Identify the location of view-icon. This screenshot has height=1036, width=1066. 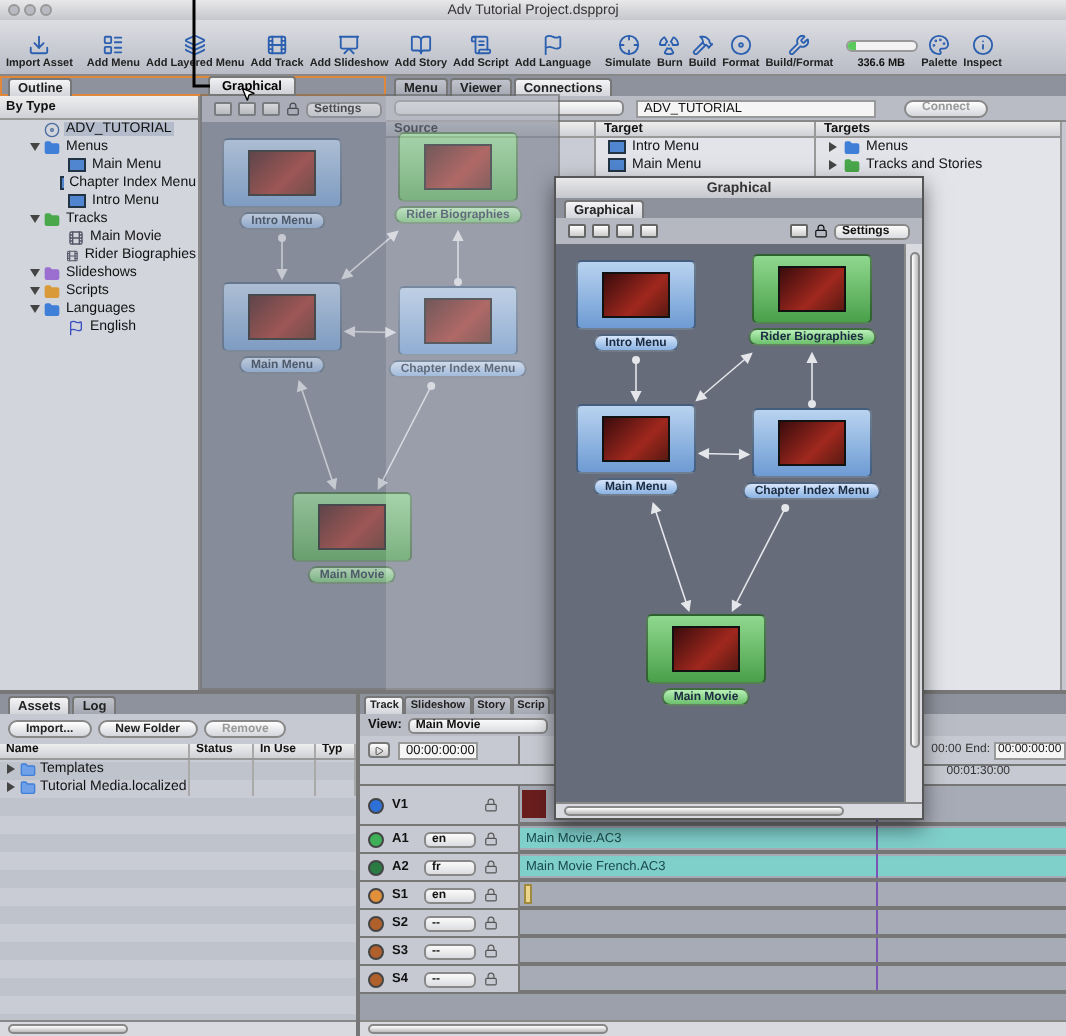
(799, 231).